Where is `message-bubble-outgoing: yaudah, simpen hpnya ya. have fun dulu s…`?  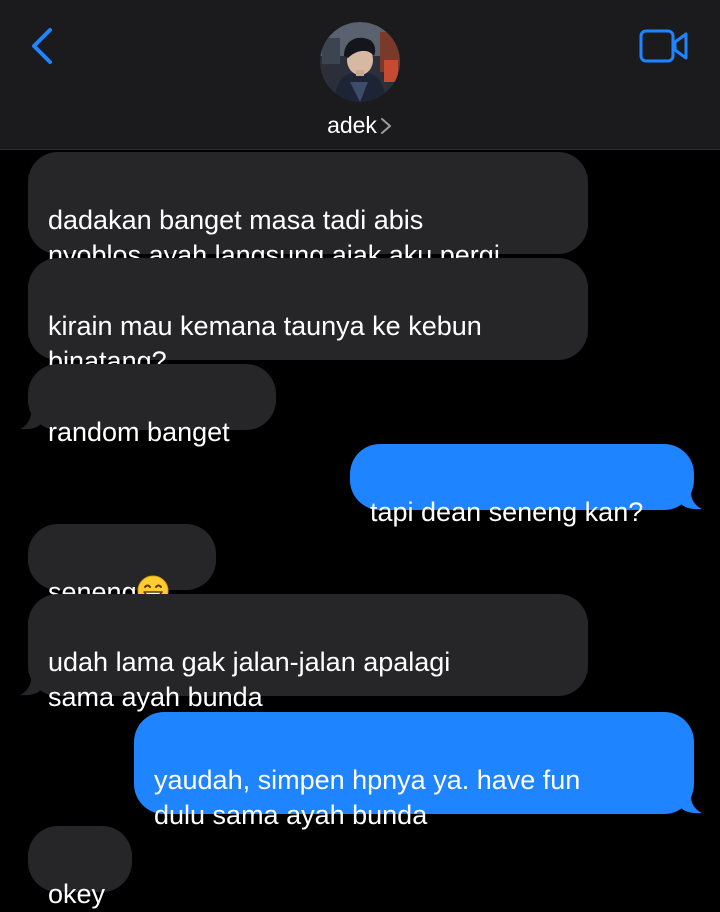 message-bubble-outgoing: yaudah, simpen hpnya ya. have fun dulu s… is located at coordinates (414, 771).